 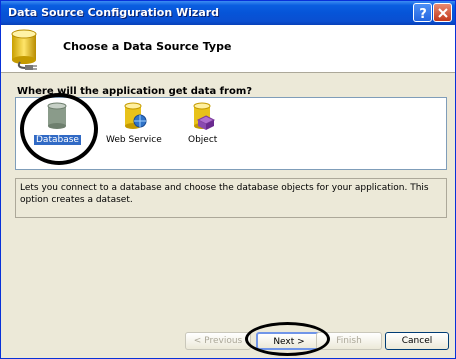 What do you see at coordinates (204, 116) in the screenshot?
I see `object-icon` at bounding box center [204, 116].